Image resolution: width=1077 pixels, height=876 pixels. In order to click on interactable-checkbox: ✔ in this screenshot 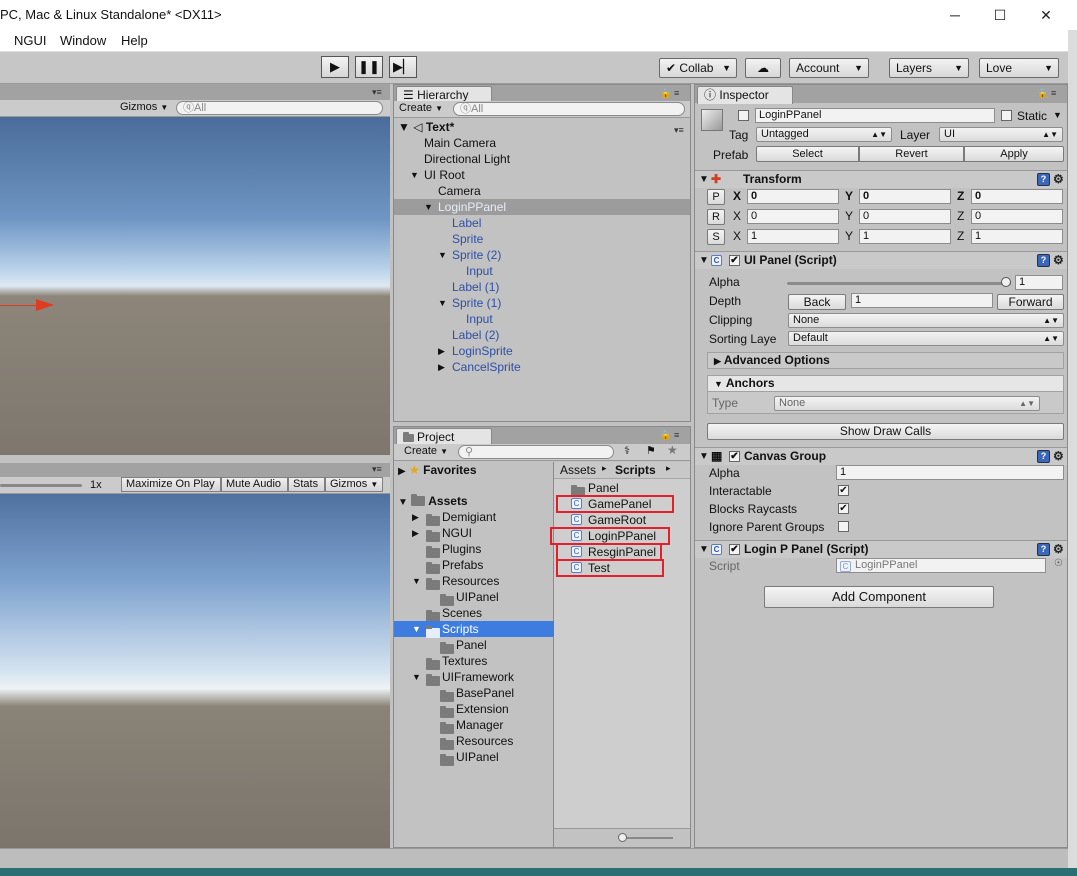, I will do `click(843, 490)`.